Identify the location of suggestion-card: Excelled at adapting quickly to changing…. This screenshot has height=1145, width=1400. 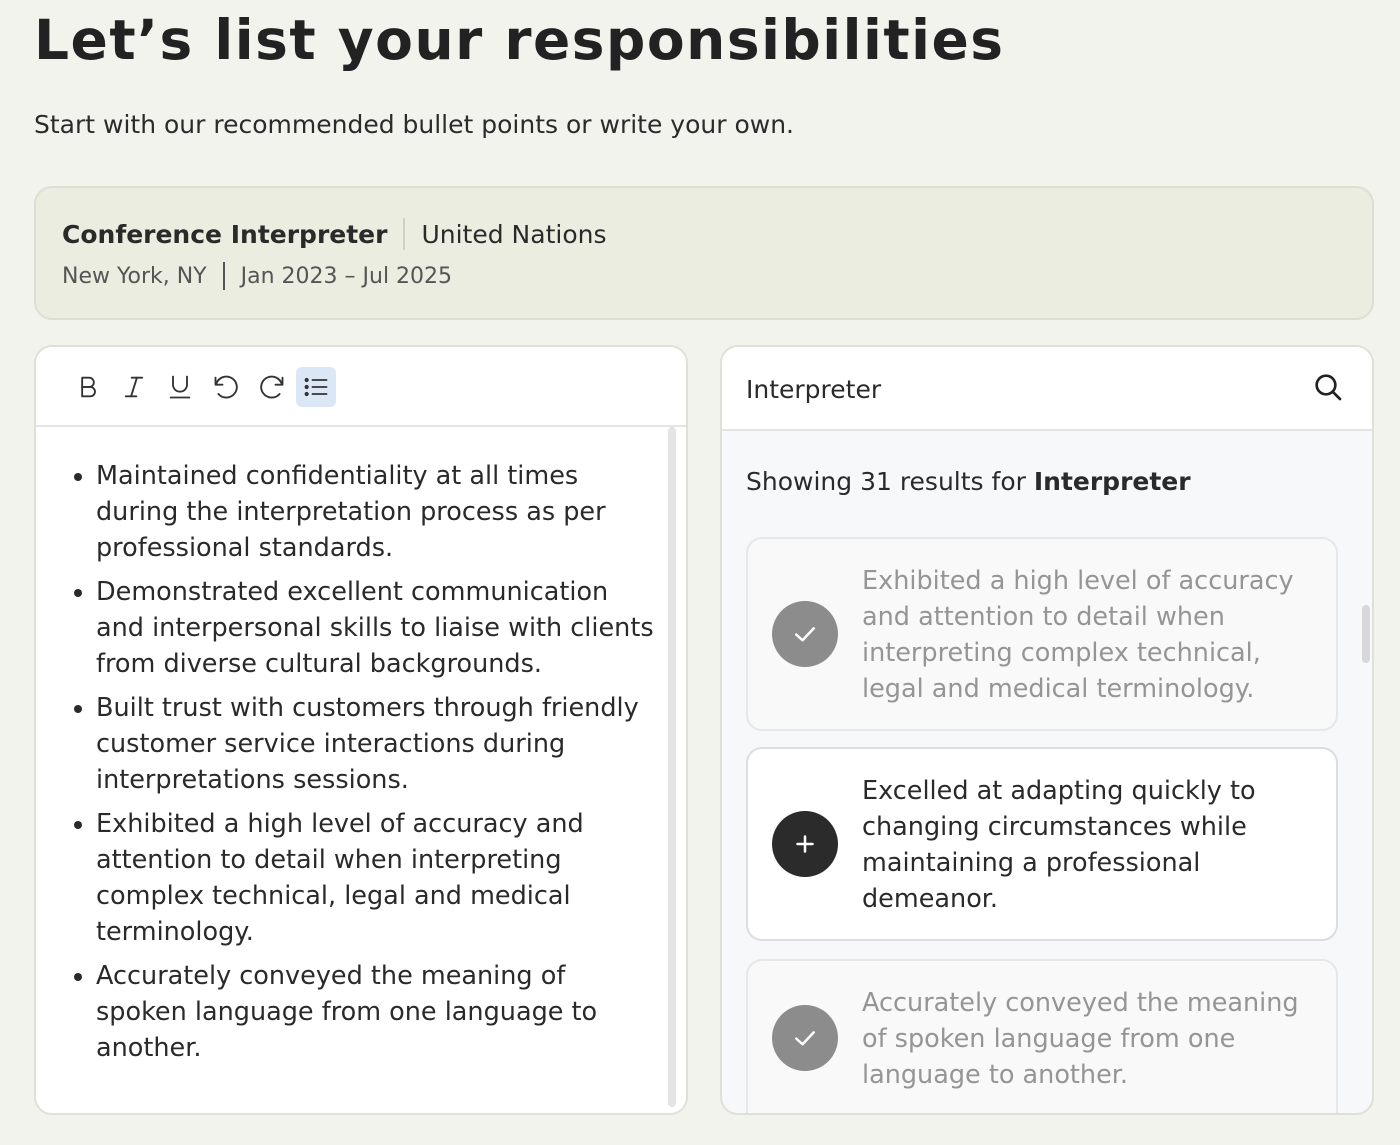
(1042, 844).